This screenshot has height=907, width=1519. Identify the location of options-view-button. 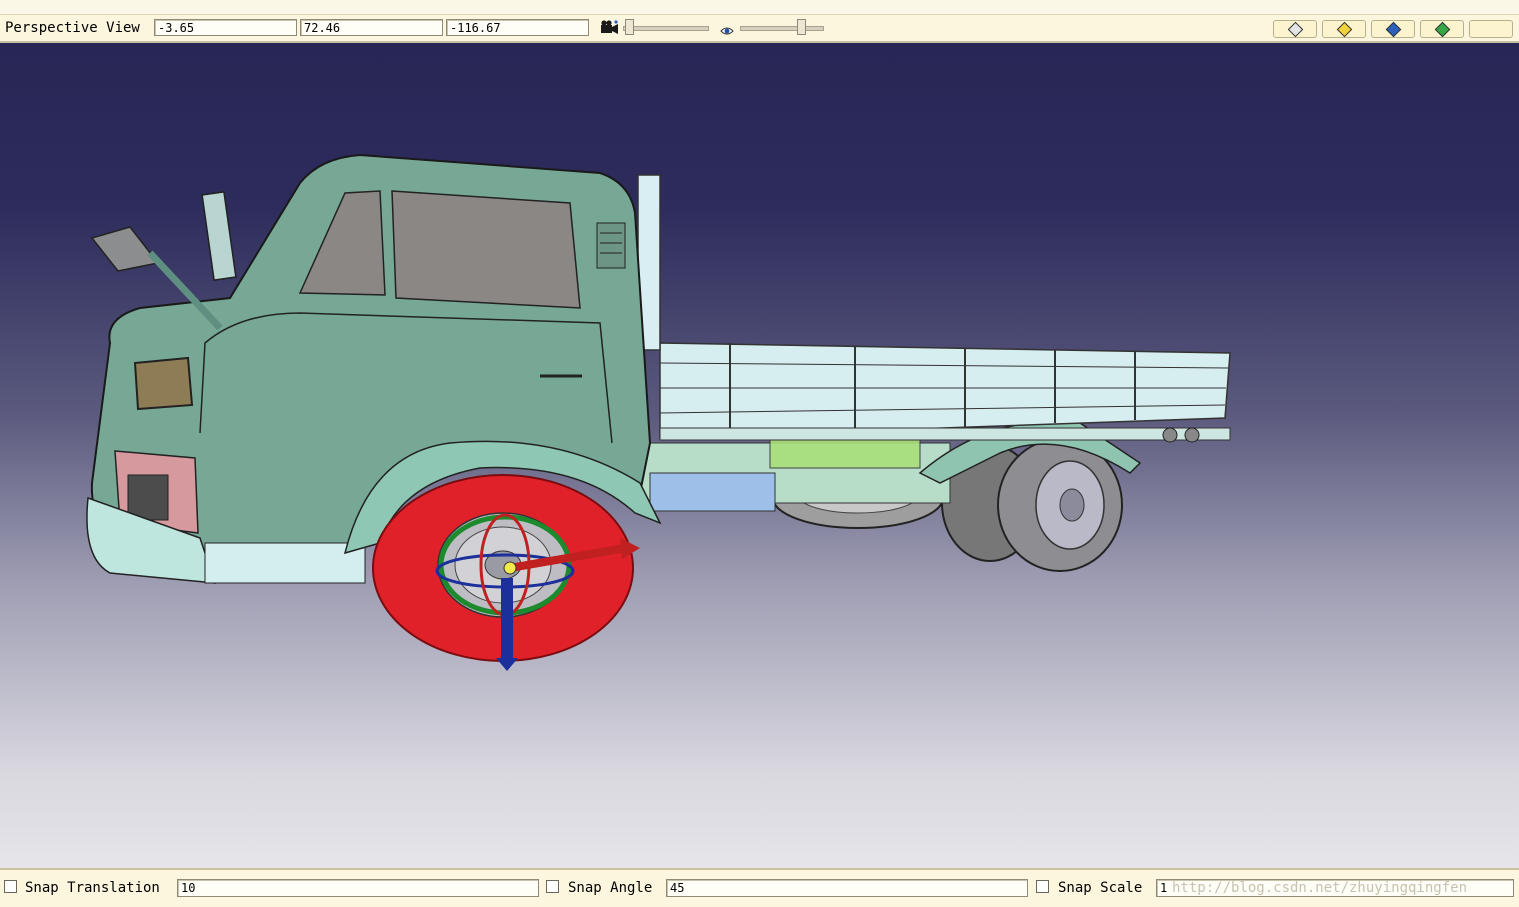
(1491, 29).